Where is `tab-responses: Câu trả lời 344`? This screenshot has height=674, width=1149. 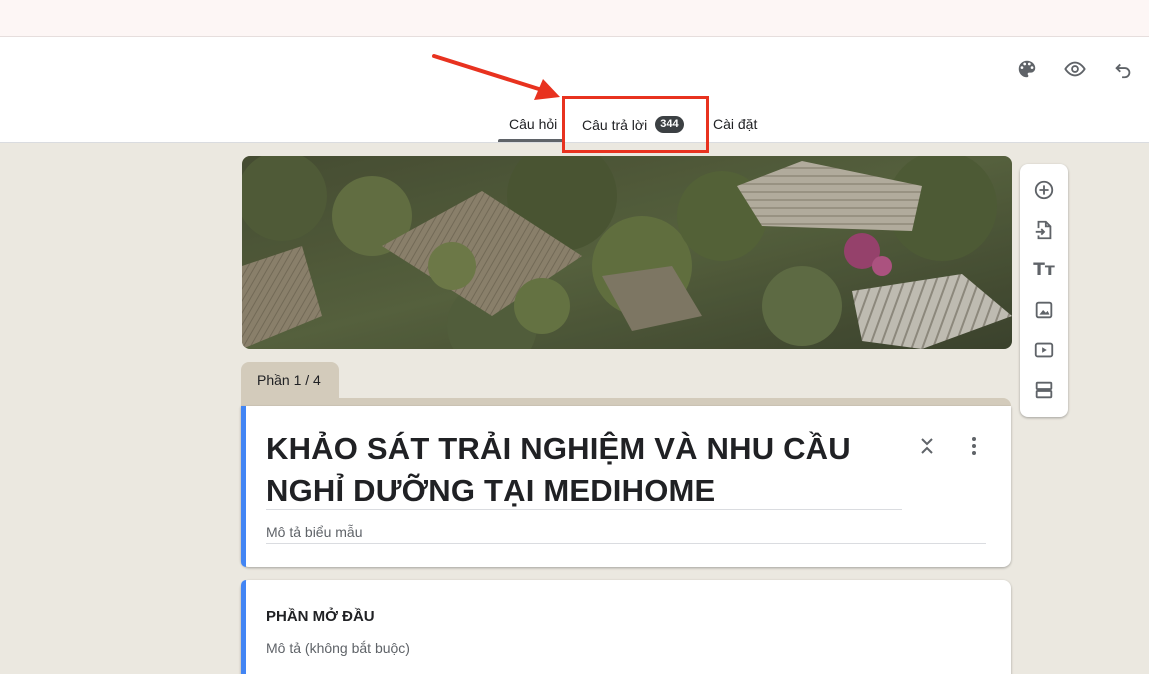
tab-responses: Câu trả lời 344 is located at coordinates (633, 124).